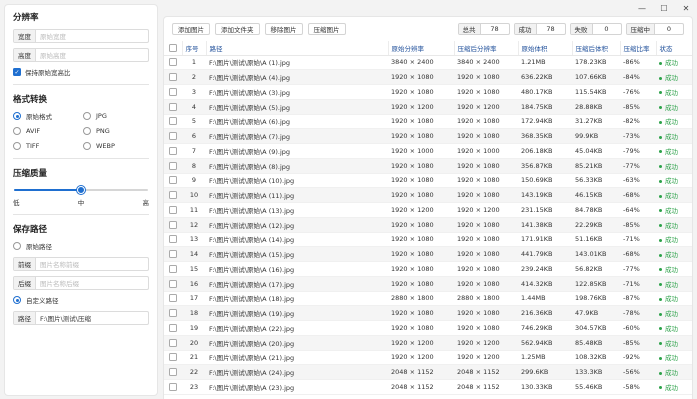 This screenshot has height=399, width=697. I want to click on col-header: 压缩比率, so click(638, 48).